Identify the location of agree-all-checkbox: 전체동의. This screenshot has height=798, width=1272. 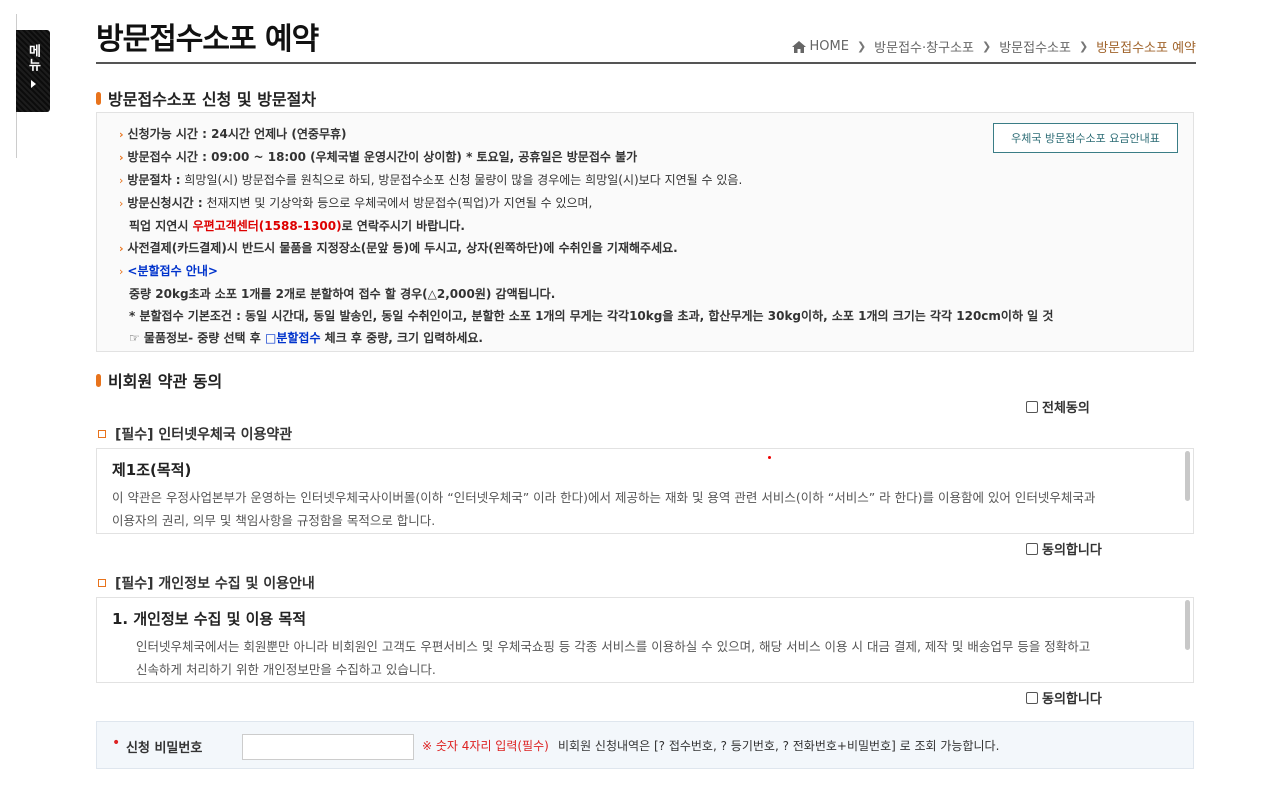
(1058, 406).